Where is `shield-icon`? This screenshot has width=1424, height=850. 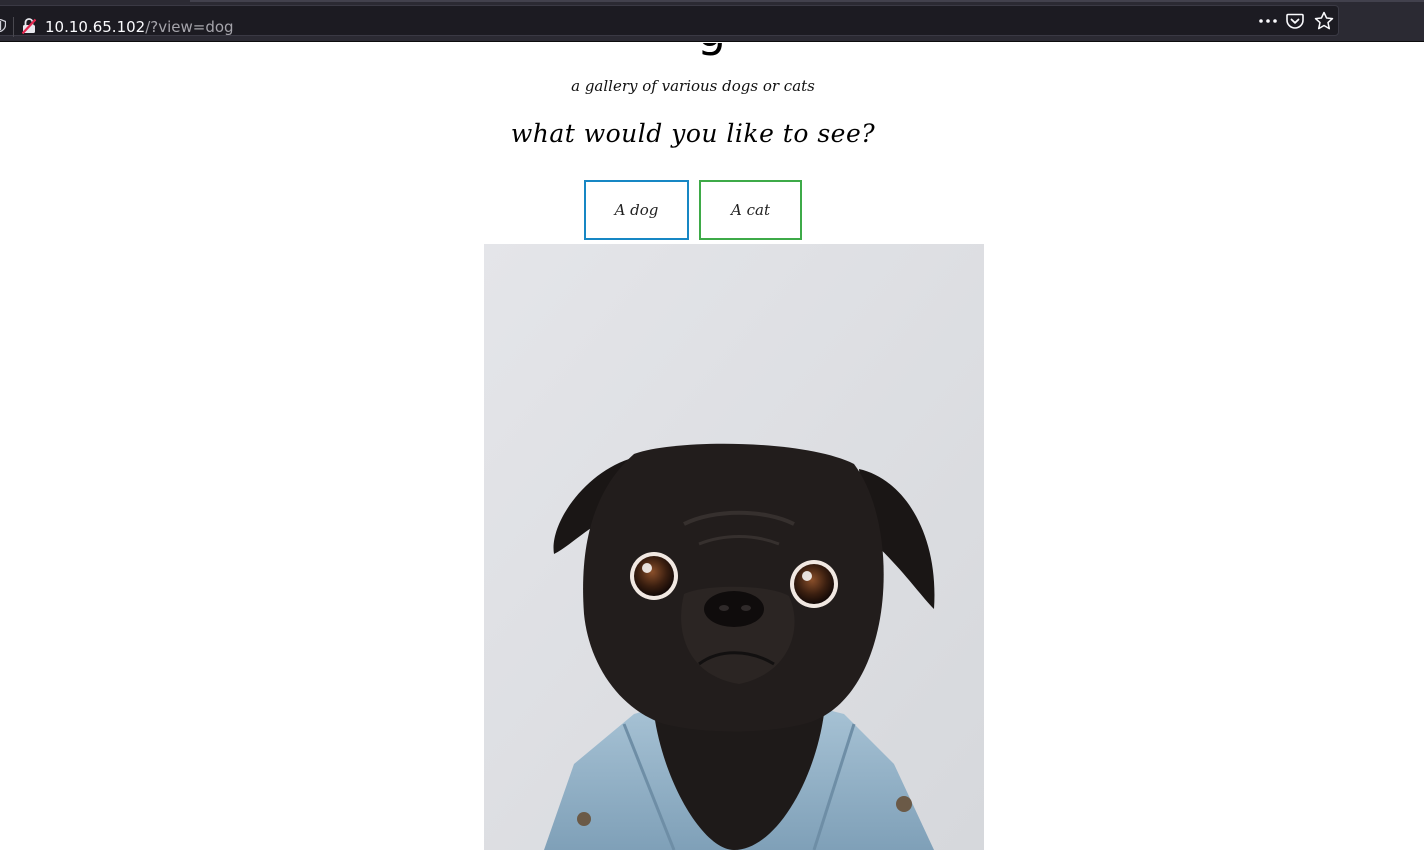
shield-icon is located at coordinates (3, 25).